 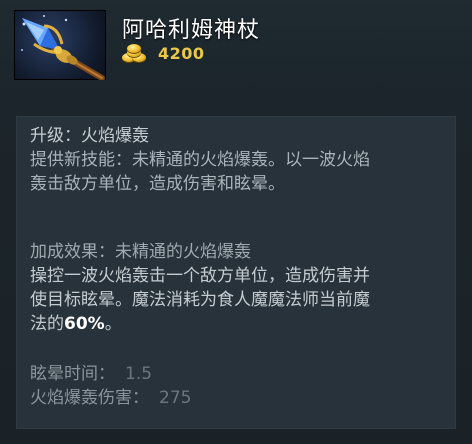 What do you see at coordinates (200, 276) in the screenshot?
I see `bonus-description-line: 操控一波火焰轰击一个敌方单位，造成伤害并` at bounding box center [200, 276].